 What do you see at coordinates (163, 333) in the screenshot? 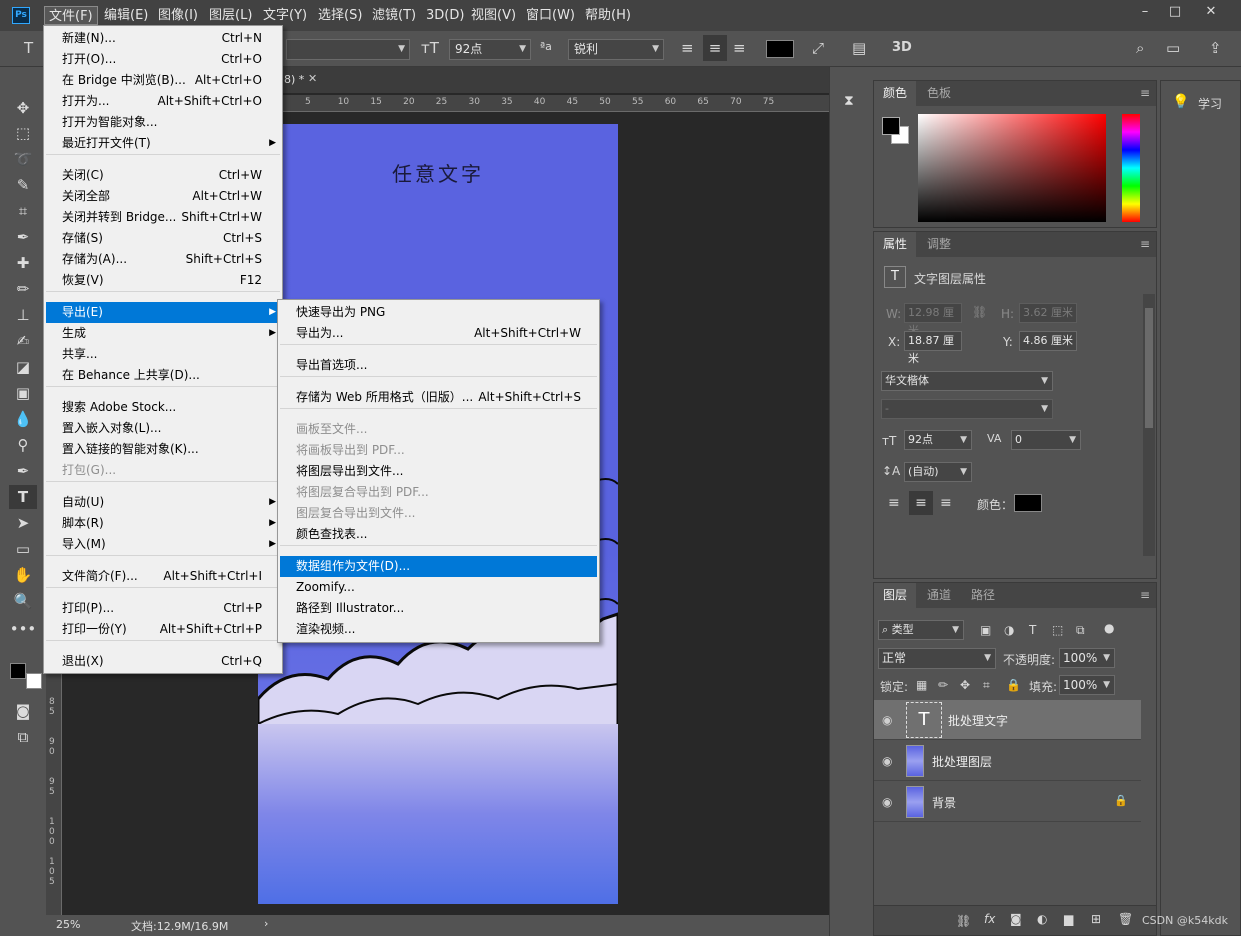
I see `file-menu-item: 生成 ▶` at bounding box center [163, 333].